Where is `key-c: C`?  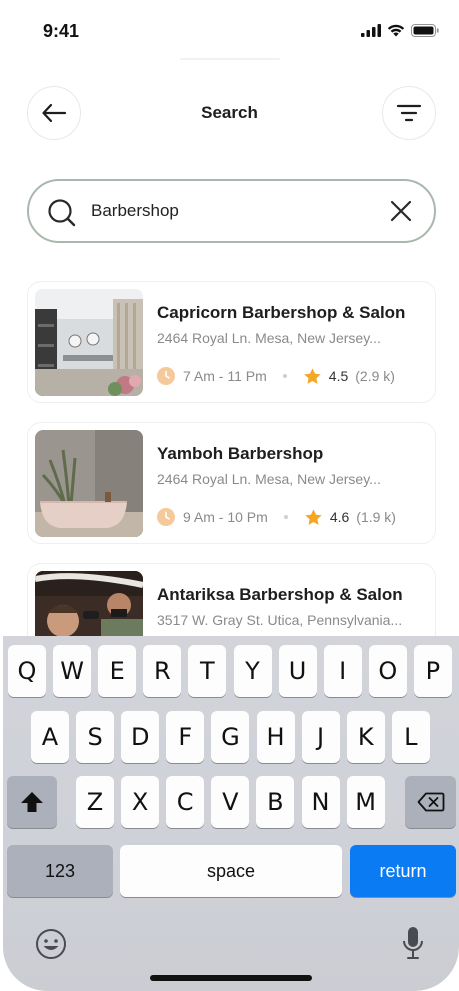
key-c: C is located at coordinates (185, 802).